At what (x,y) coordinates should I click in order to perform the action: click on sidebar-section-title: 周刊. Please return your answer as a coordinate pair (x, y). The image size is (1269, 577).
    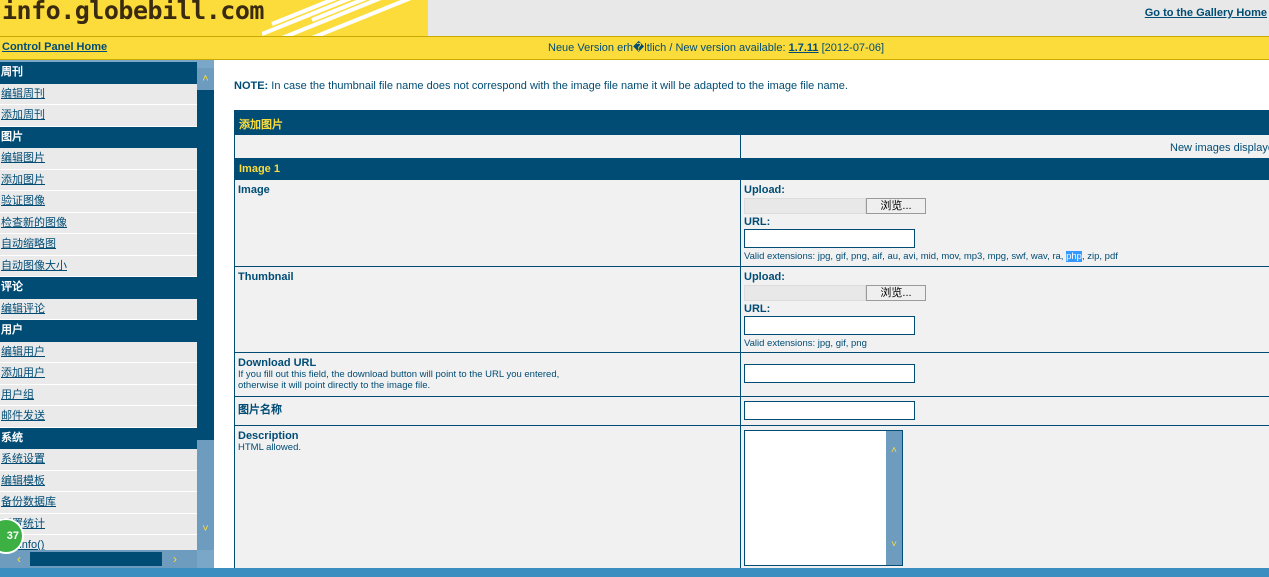
    Looking at the image, I should click on (98, 73).